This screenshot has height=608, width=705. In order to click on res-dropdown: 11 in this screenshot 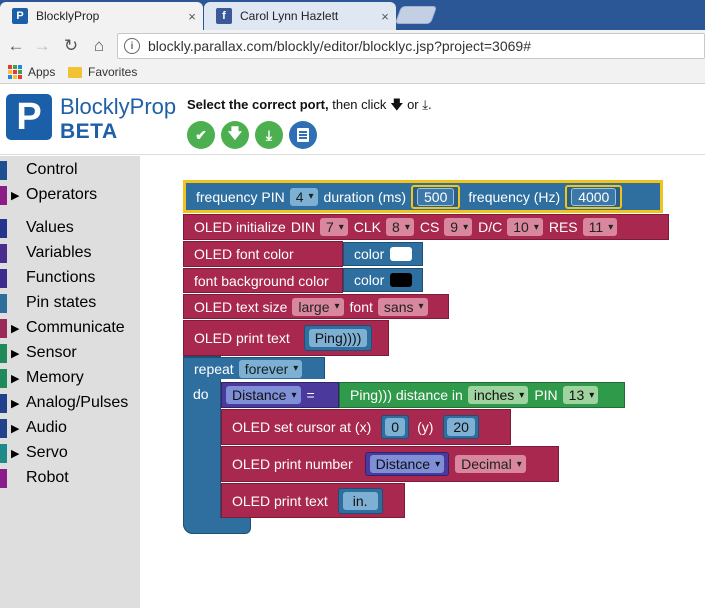, I will do `click(600, 227)`.